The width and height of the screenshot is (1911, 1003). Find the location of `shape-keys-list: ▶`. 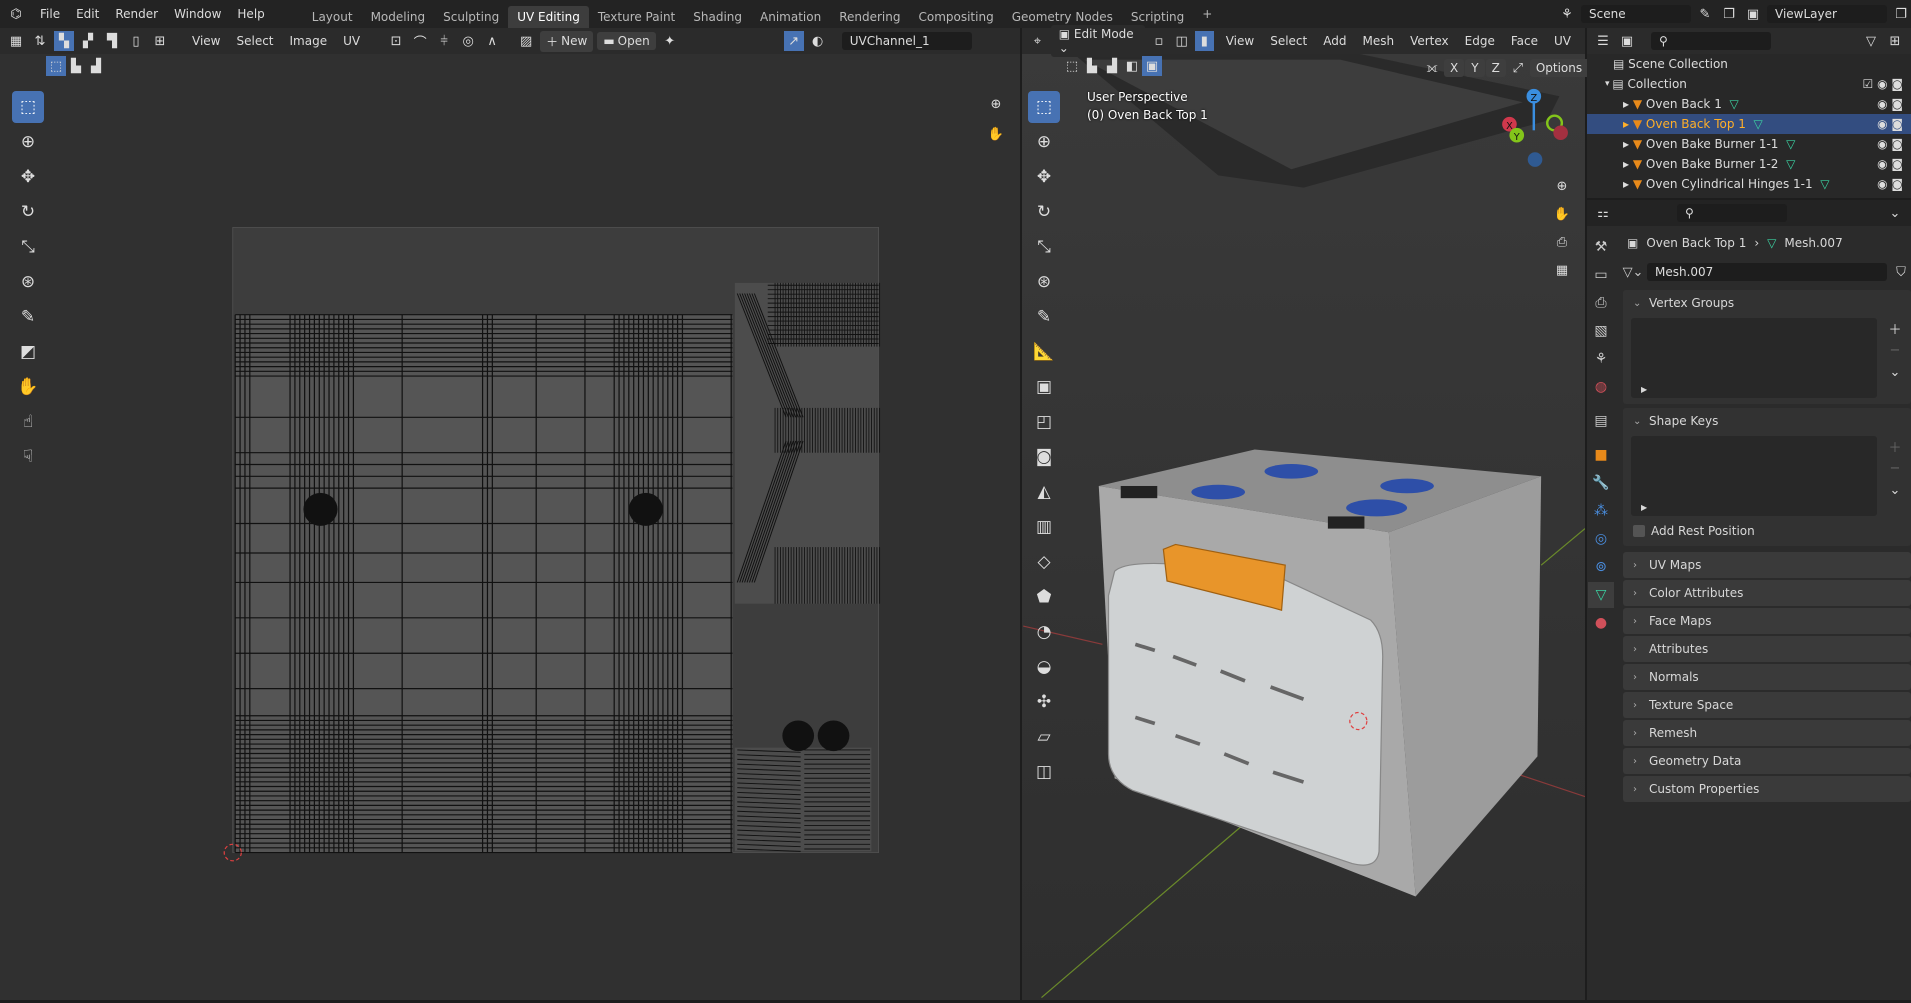

shape-keys-list: ▶ is located at coordinates (1754, 476).